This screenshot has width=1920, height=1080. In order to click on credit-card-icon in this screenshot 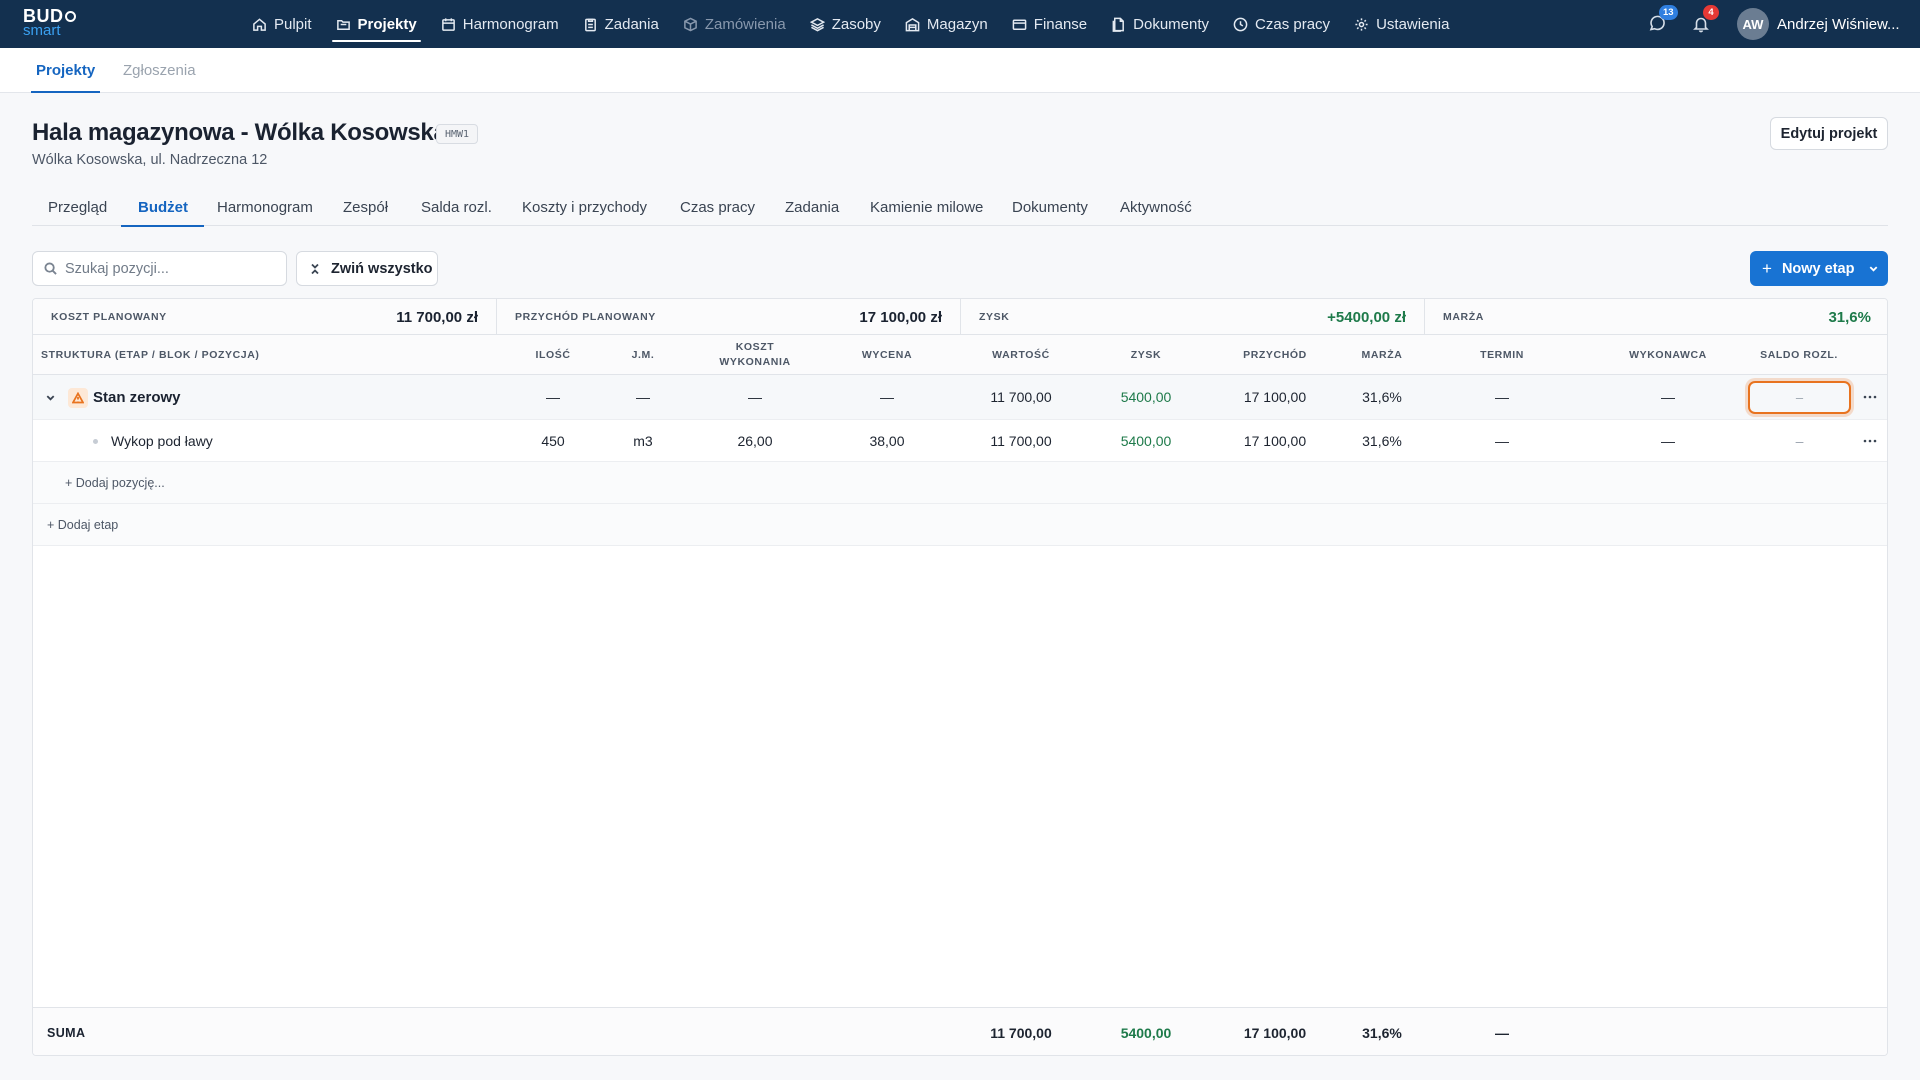, I will do `click(1019, 24)`.